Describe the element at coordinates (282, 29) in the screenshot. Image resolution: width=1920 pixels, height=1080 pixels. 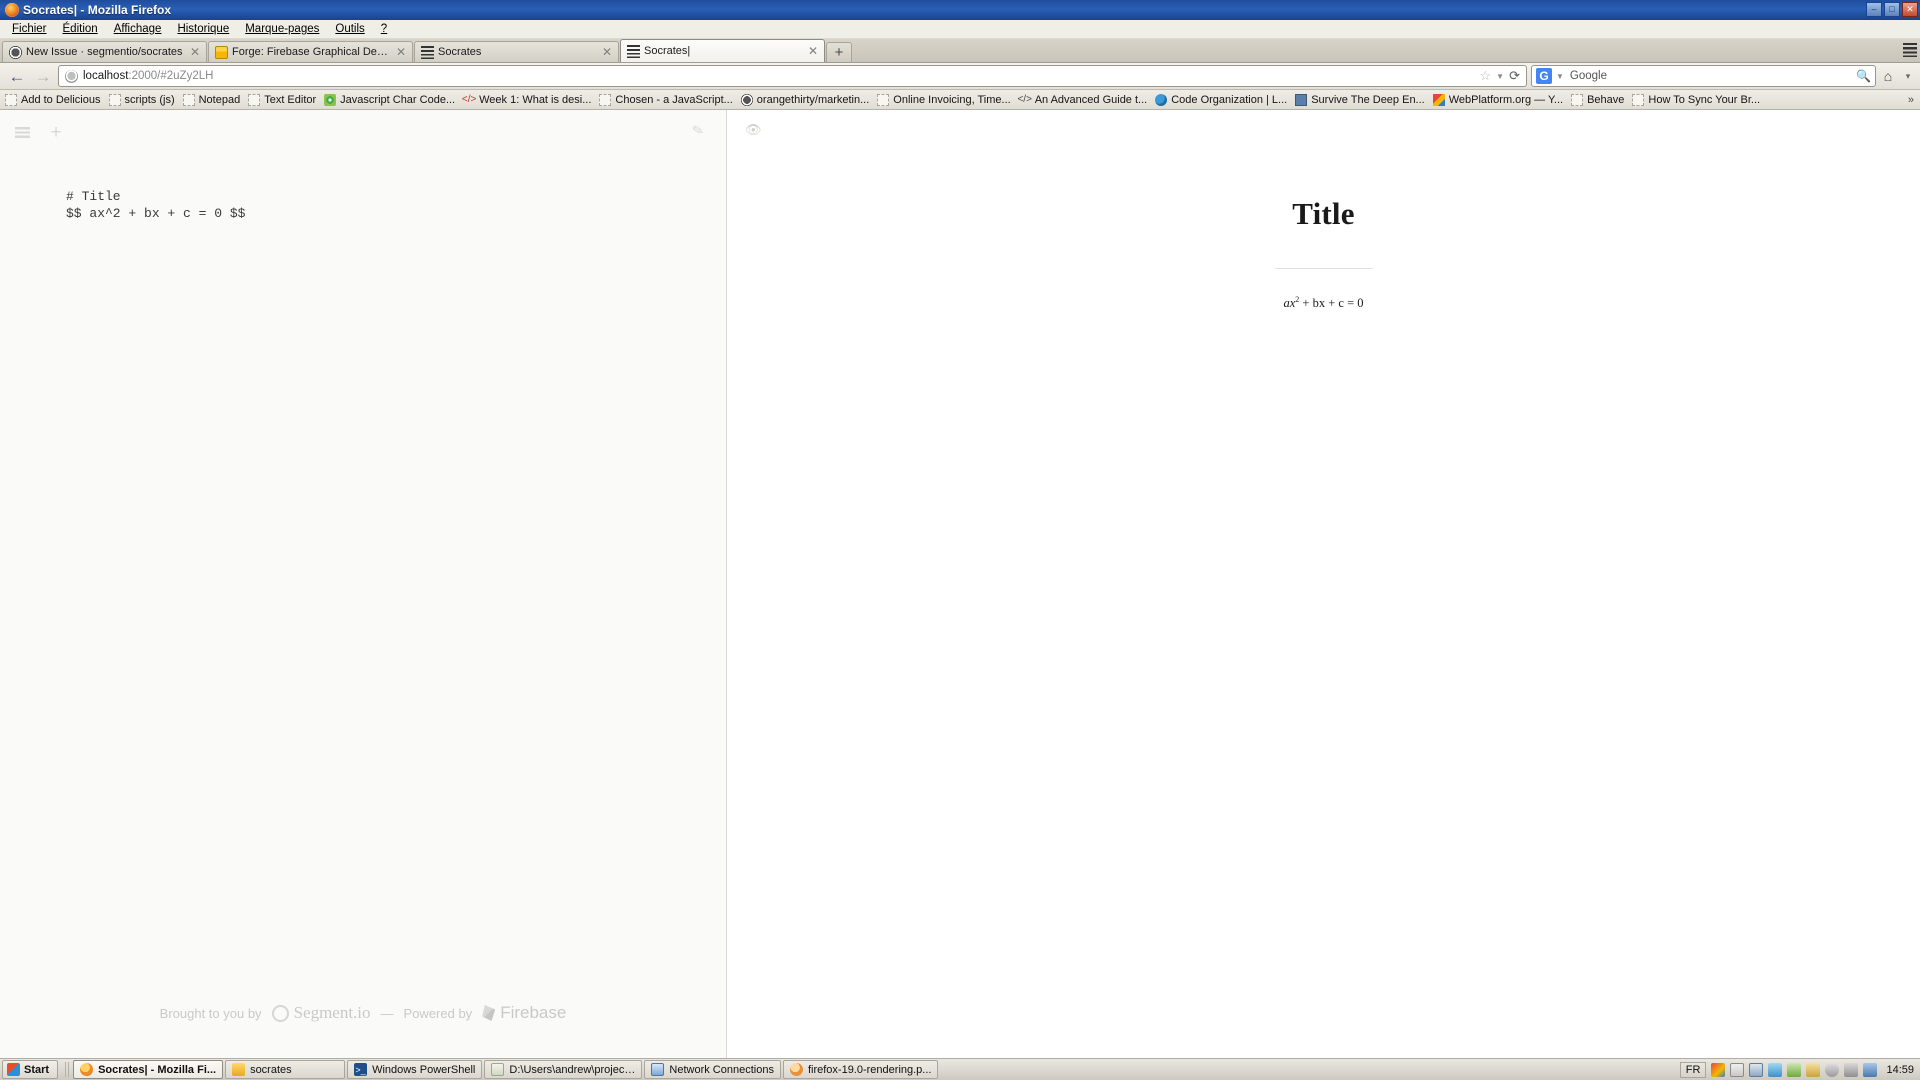
I see `menu-marque-pages: Marque-pages` at that location.